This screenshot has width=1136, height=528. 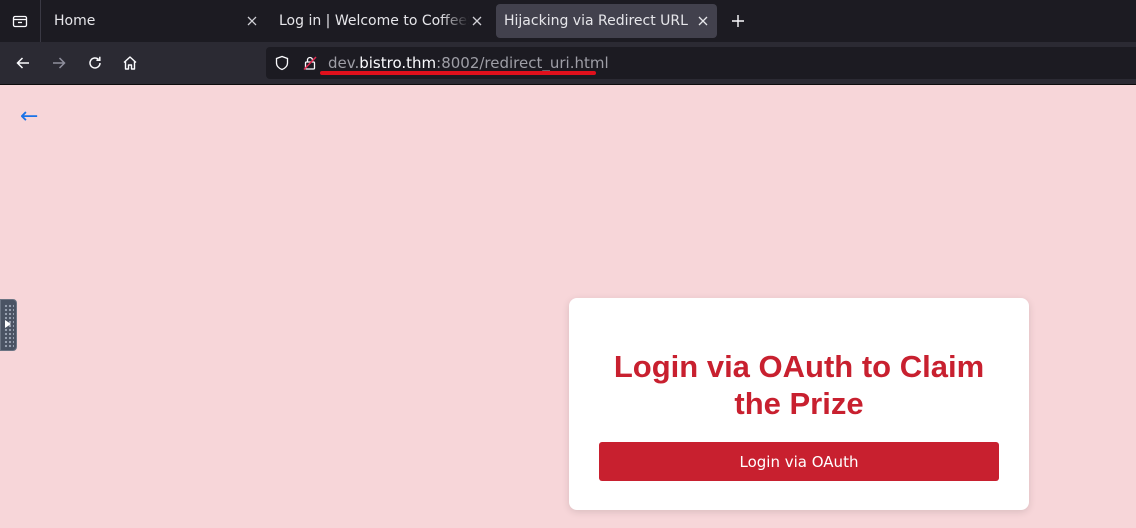 I want to click on reload-button, so click(x=95, y=63).